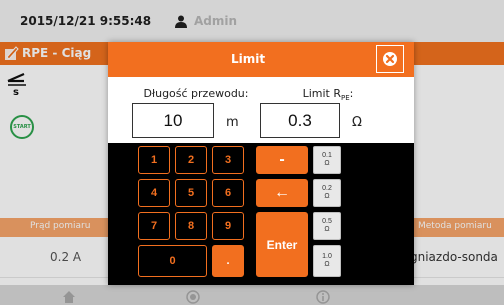  I want to click on key-1: 1, so click(154, 160).